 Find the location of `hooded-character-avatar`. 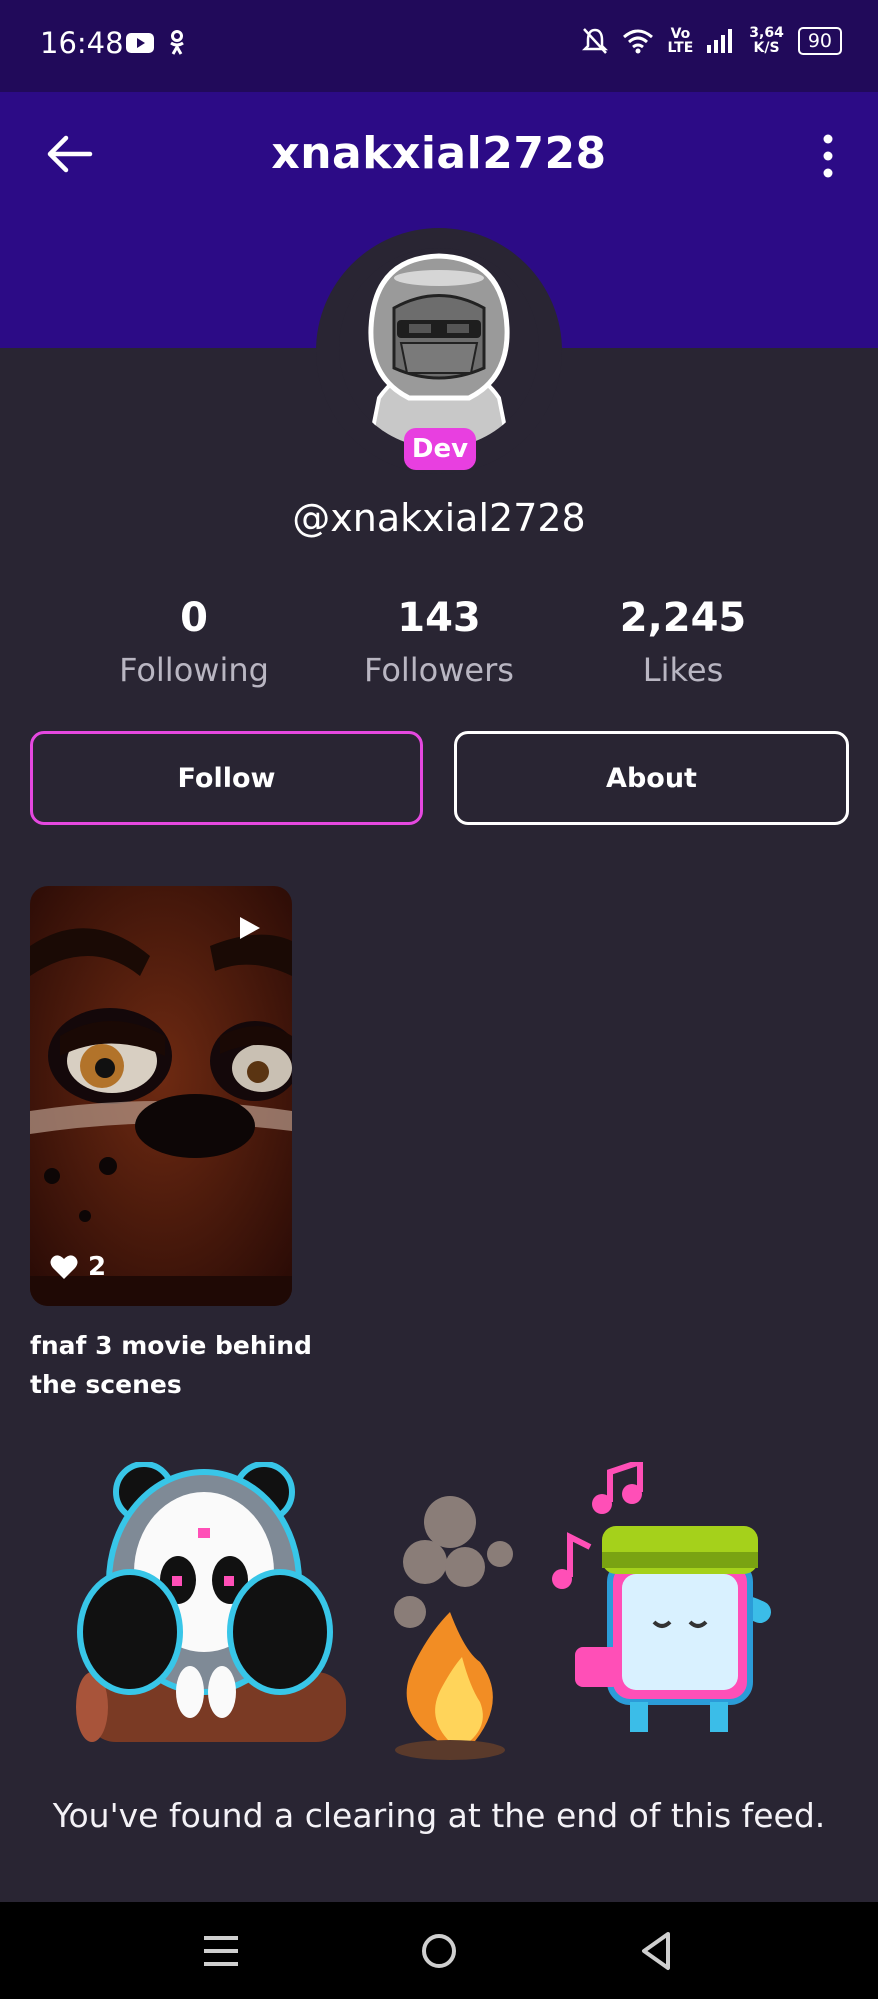

hooded-character-avatar is located at coordinates (439, 350).